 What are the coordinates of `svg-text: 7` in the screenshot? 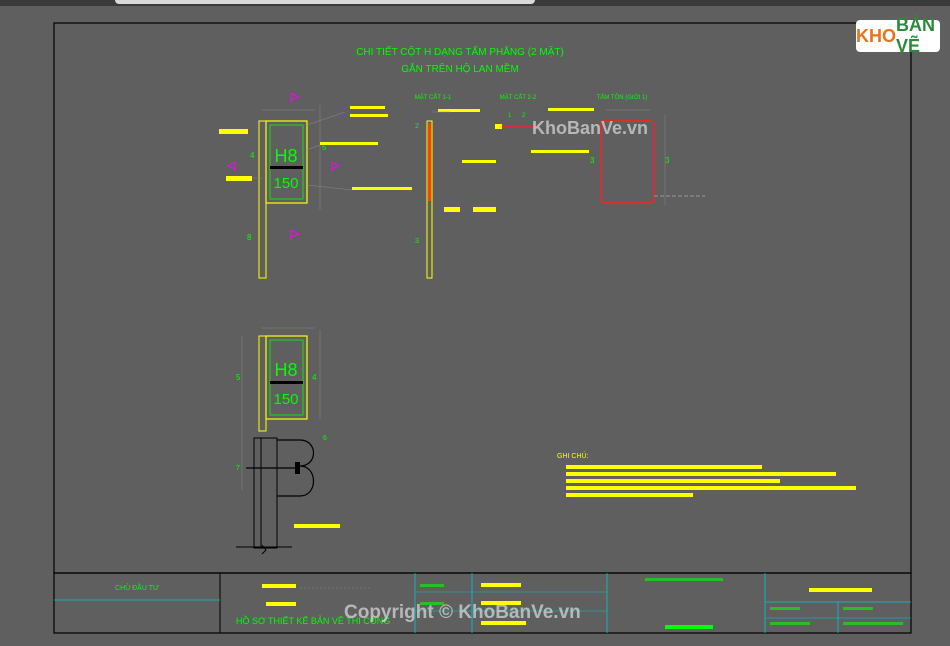 It's located at (238, 468).